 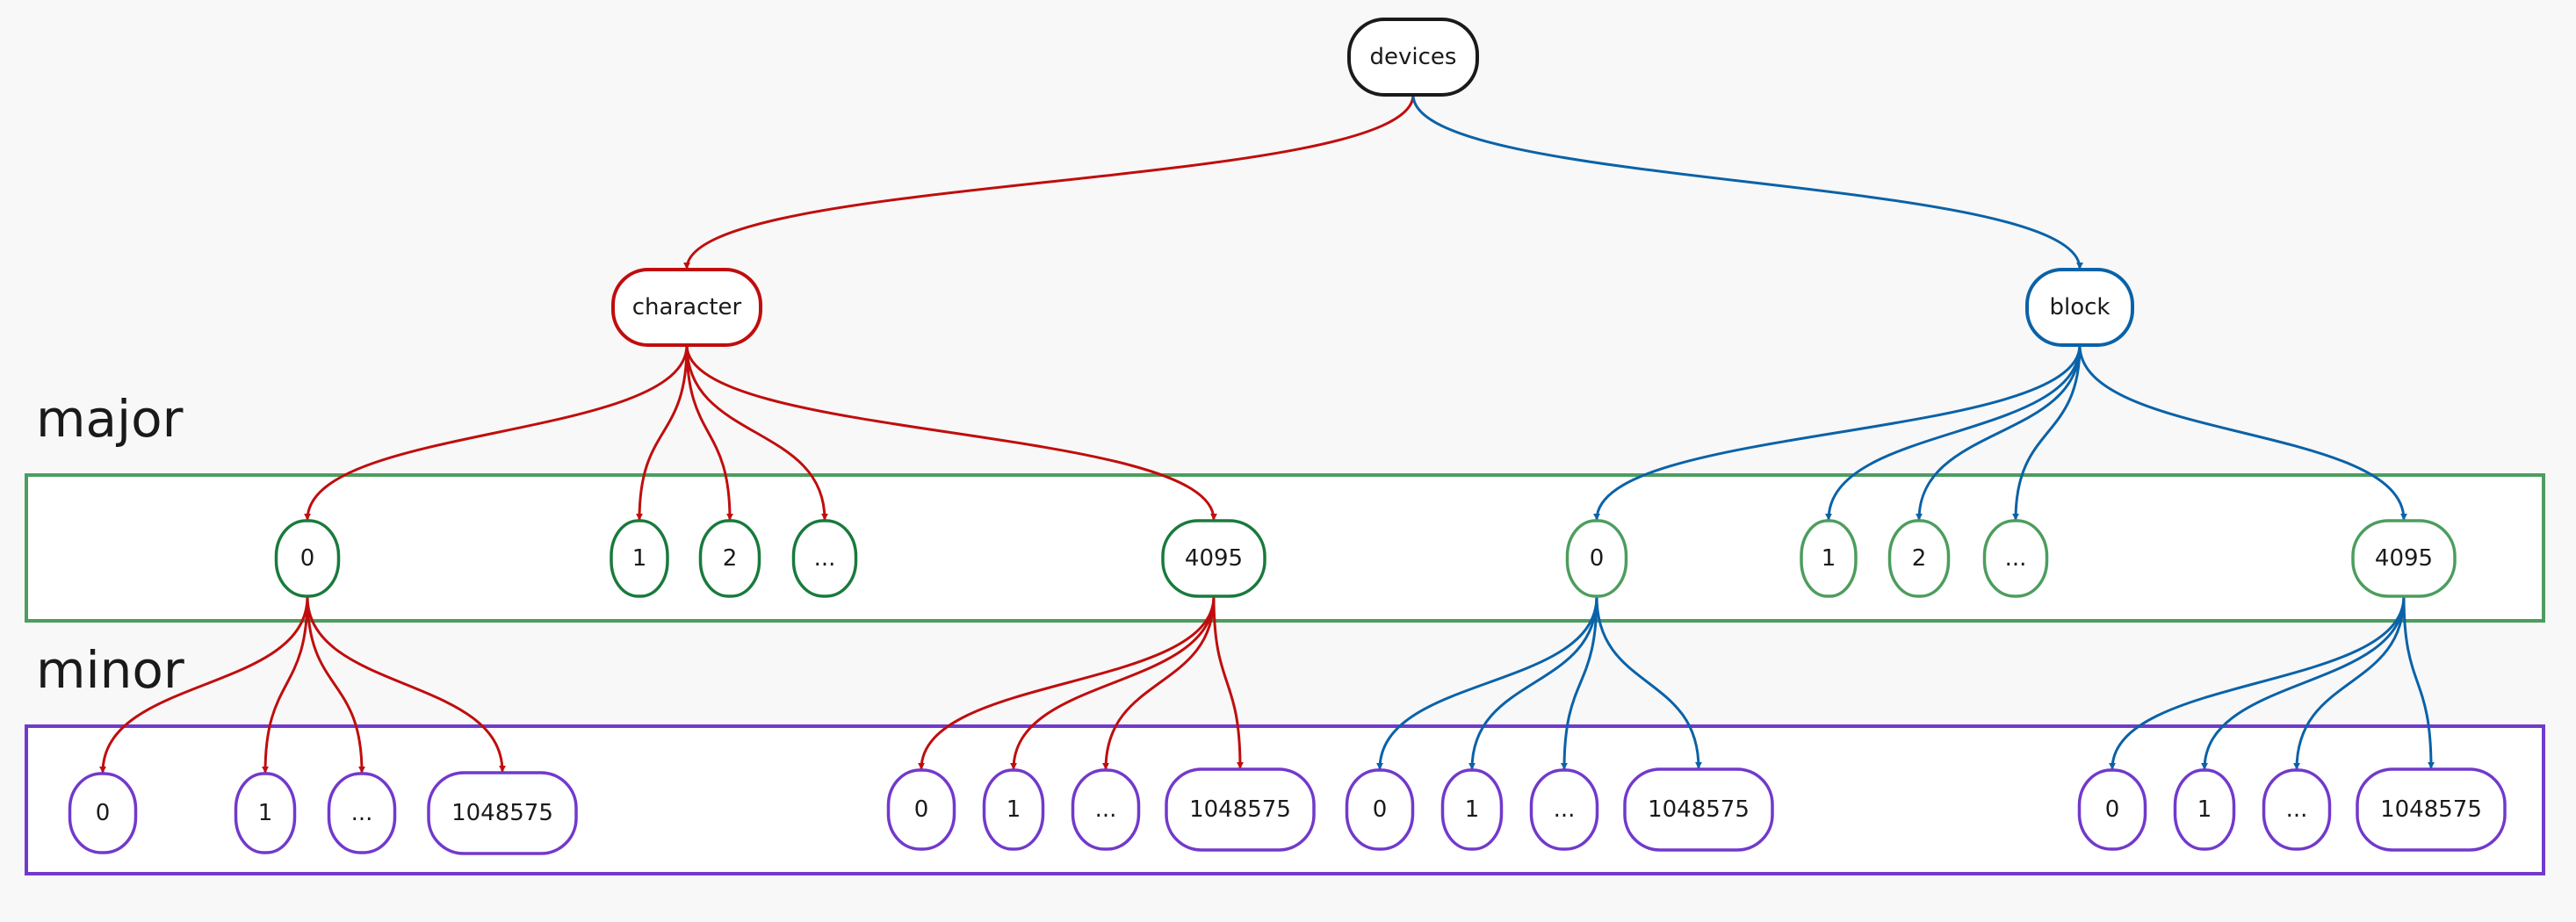 I want to click on node-minor-m4-1: 1, so click(x=2204, y=809).